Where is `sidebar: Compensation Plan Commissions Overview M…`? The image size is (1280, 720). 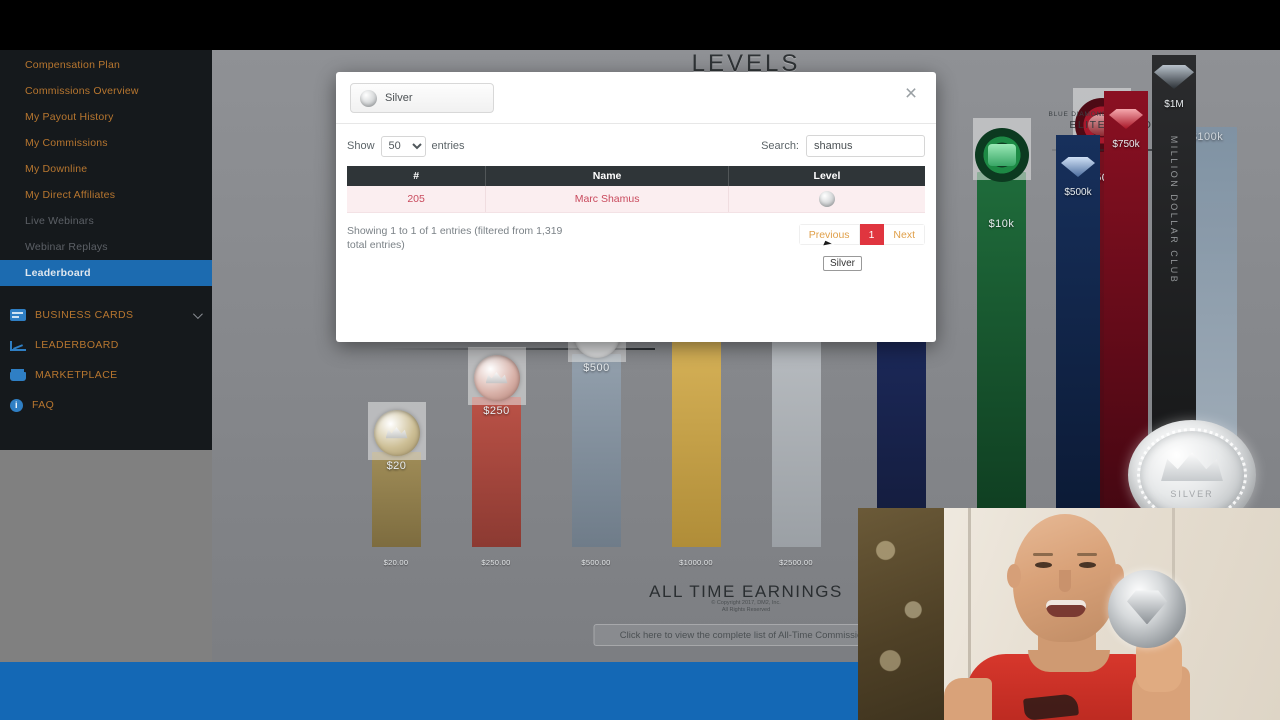 sidebar: Compensation Plan Commissions Overview M… is located at coordinates (106, 250).